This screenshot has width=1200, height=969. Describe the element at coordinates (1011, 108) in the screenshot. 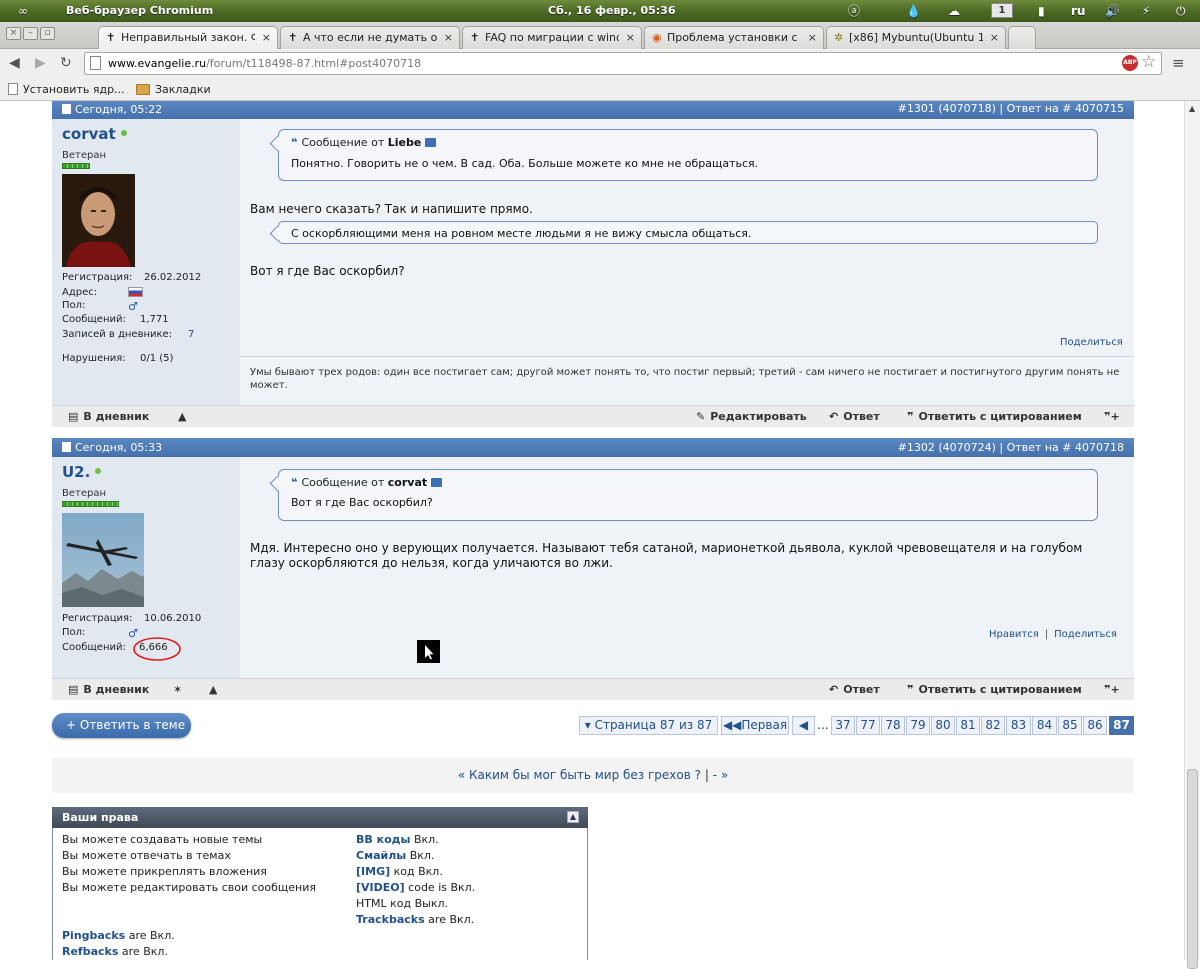

I see `post-number: #1301 (4070718) | Ответ на # 4070715` at that location.